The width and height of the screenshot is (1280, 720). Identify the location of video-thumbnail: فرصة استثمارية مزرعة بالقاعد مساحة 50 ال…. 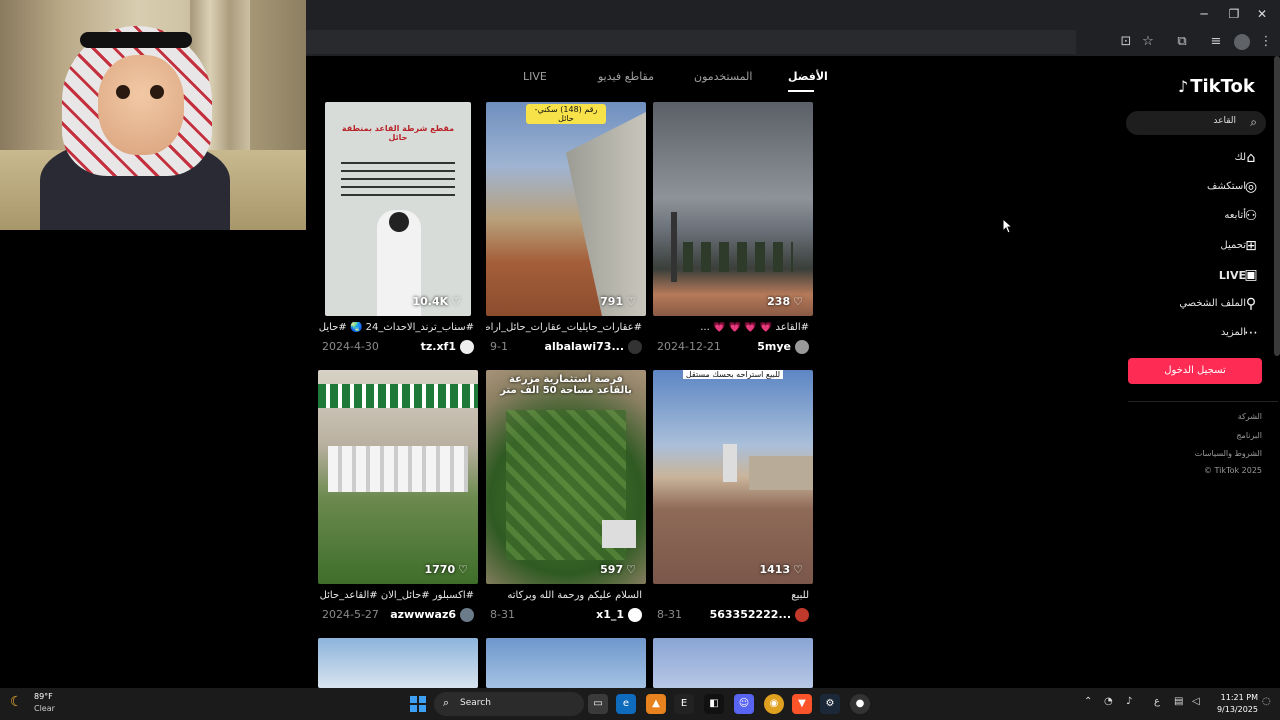
(566, 477).